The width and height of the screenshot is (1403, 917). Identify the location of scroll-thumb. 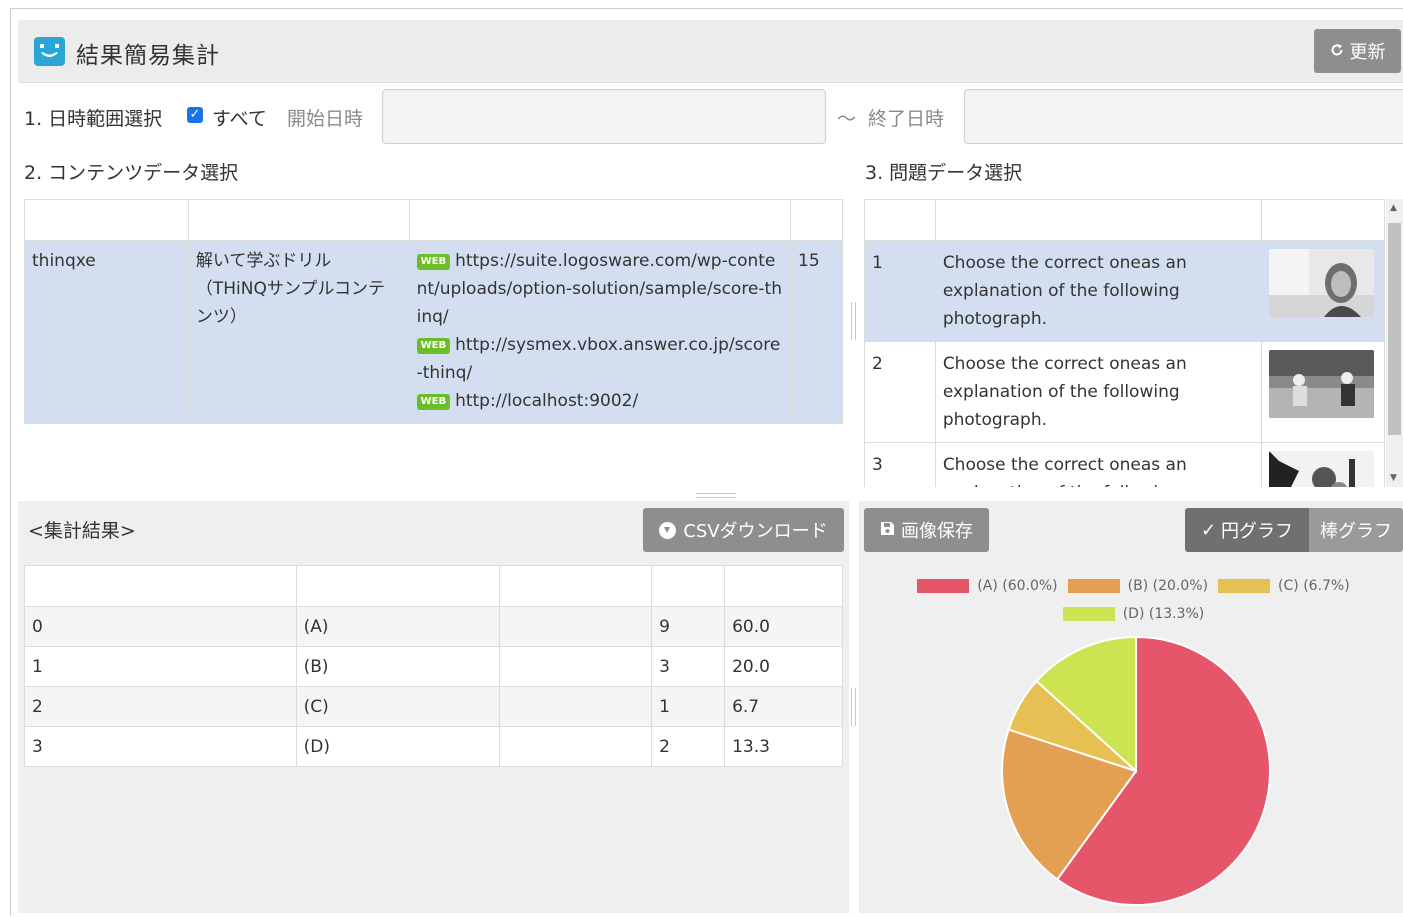
(1394, 329).